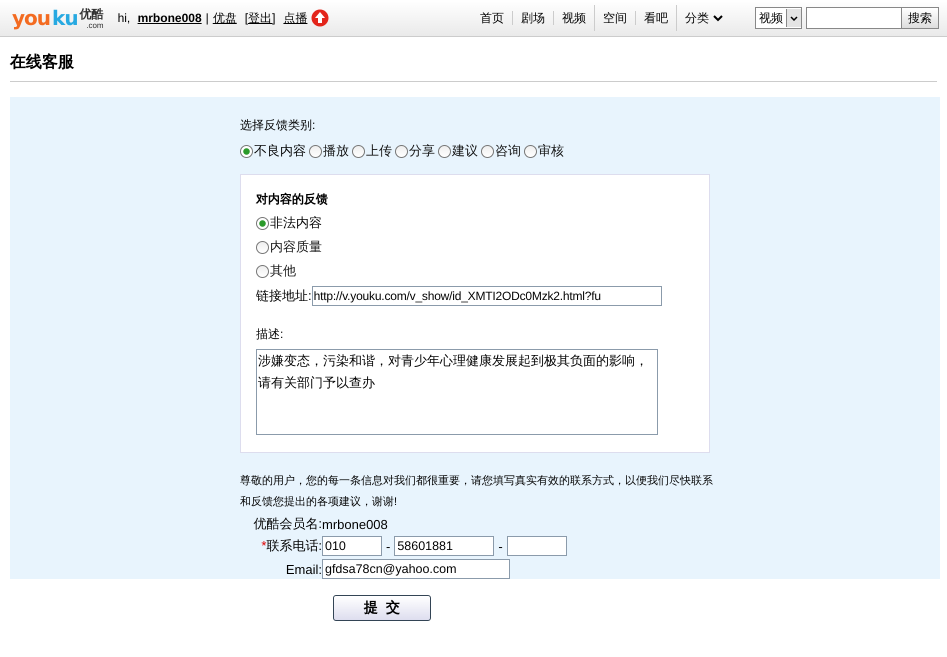 This screenshot has height=657, width=947. Describe the element at coordinates (457, 392) in the screenshot. I see `description-field: 涉嫌变态，污染和谐，对青少年心理健康发展起到极其负面的影响，请有关部门予以查办` at that location.